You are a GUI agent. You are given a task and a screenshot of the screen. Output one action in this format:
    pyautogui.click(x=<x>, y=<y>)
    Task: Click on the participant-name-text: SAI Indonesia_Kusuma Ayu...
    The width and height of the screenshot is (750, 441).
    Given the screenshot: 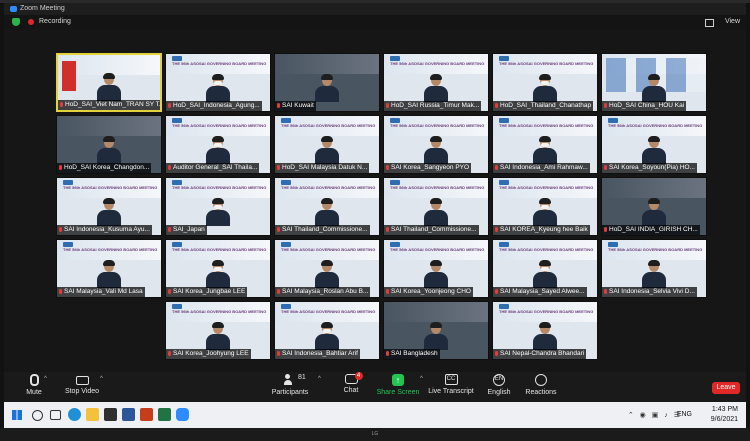 What is the action you would take?
    pyautogui.click(x=107, y=229)
    